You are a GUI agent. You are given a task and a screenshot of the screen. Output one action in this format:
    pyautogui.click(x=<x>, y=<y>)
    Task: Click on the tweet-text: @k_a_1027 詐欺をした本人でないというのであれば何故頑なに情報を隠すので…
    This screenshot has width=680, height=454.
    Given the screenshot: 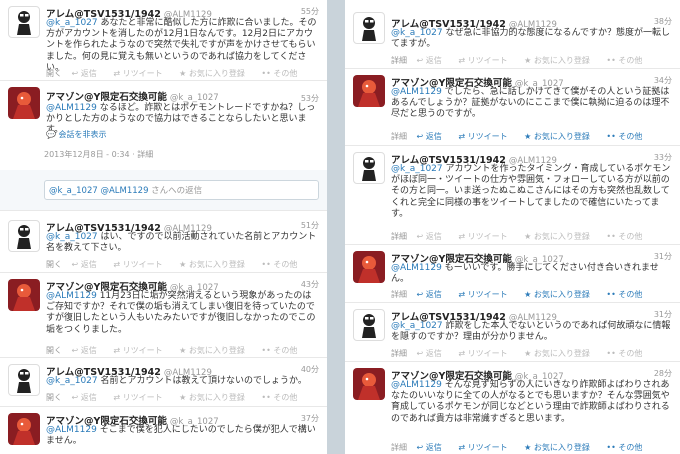 What is the action you would take?
    pyautogui.click(x=531, y=332)
    